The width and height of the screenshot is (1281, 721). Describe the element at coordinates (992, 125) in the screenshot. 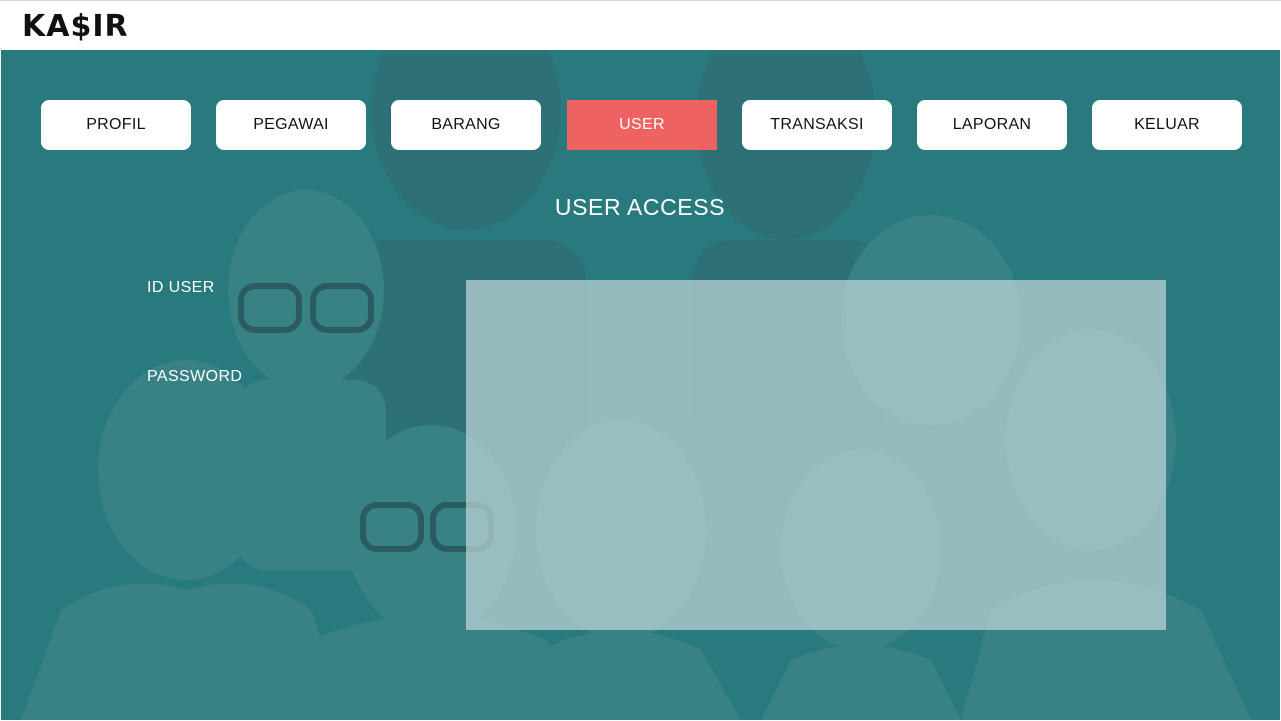

I see `nav-laporan-button: LAPORAN` at that location.